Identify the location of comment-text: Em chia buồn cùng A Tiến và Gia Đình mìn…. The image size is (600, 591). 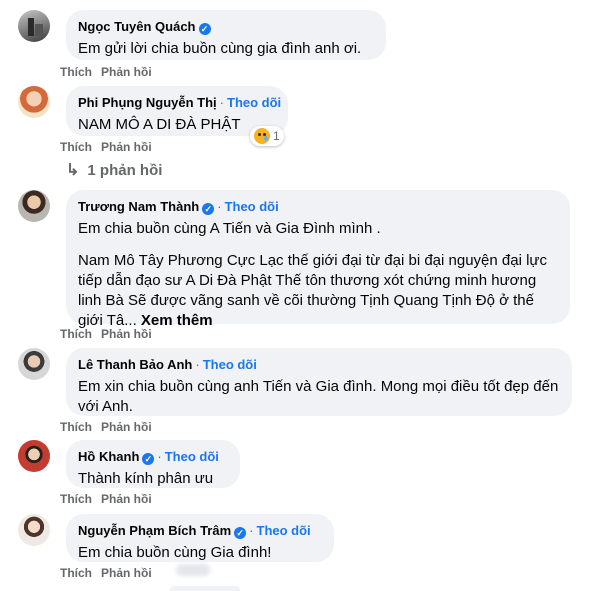
(229, 228).